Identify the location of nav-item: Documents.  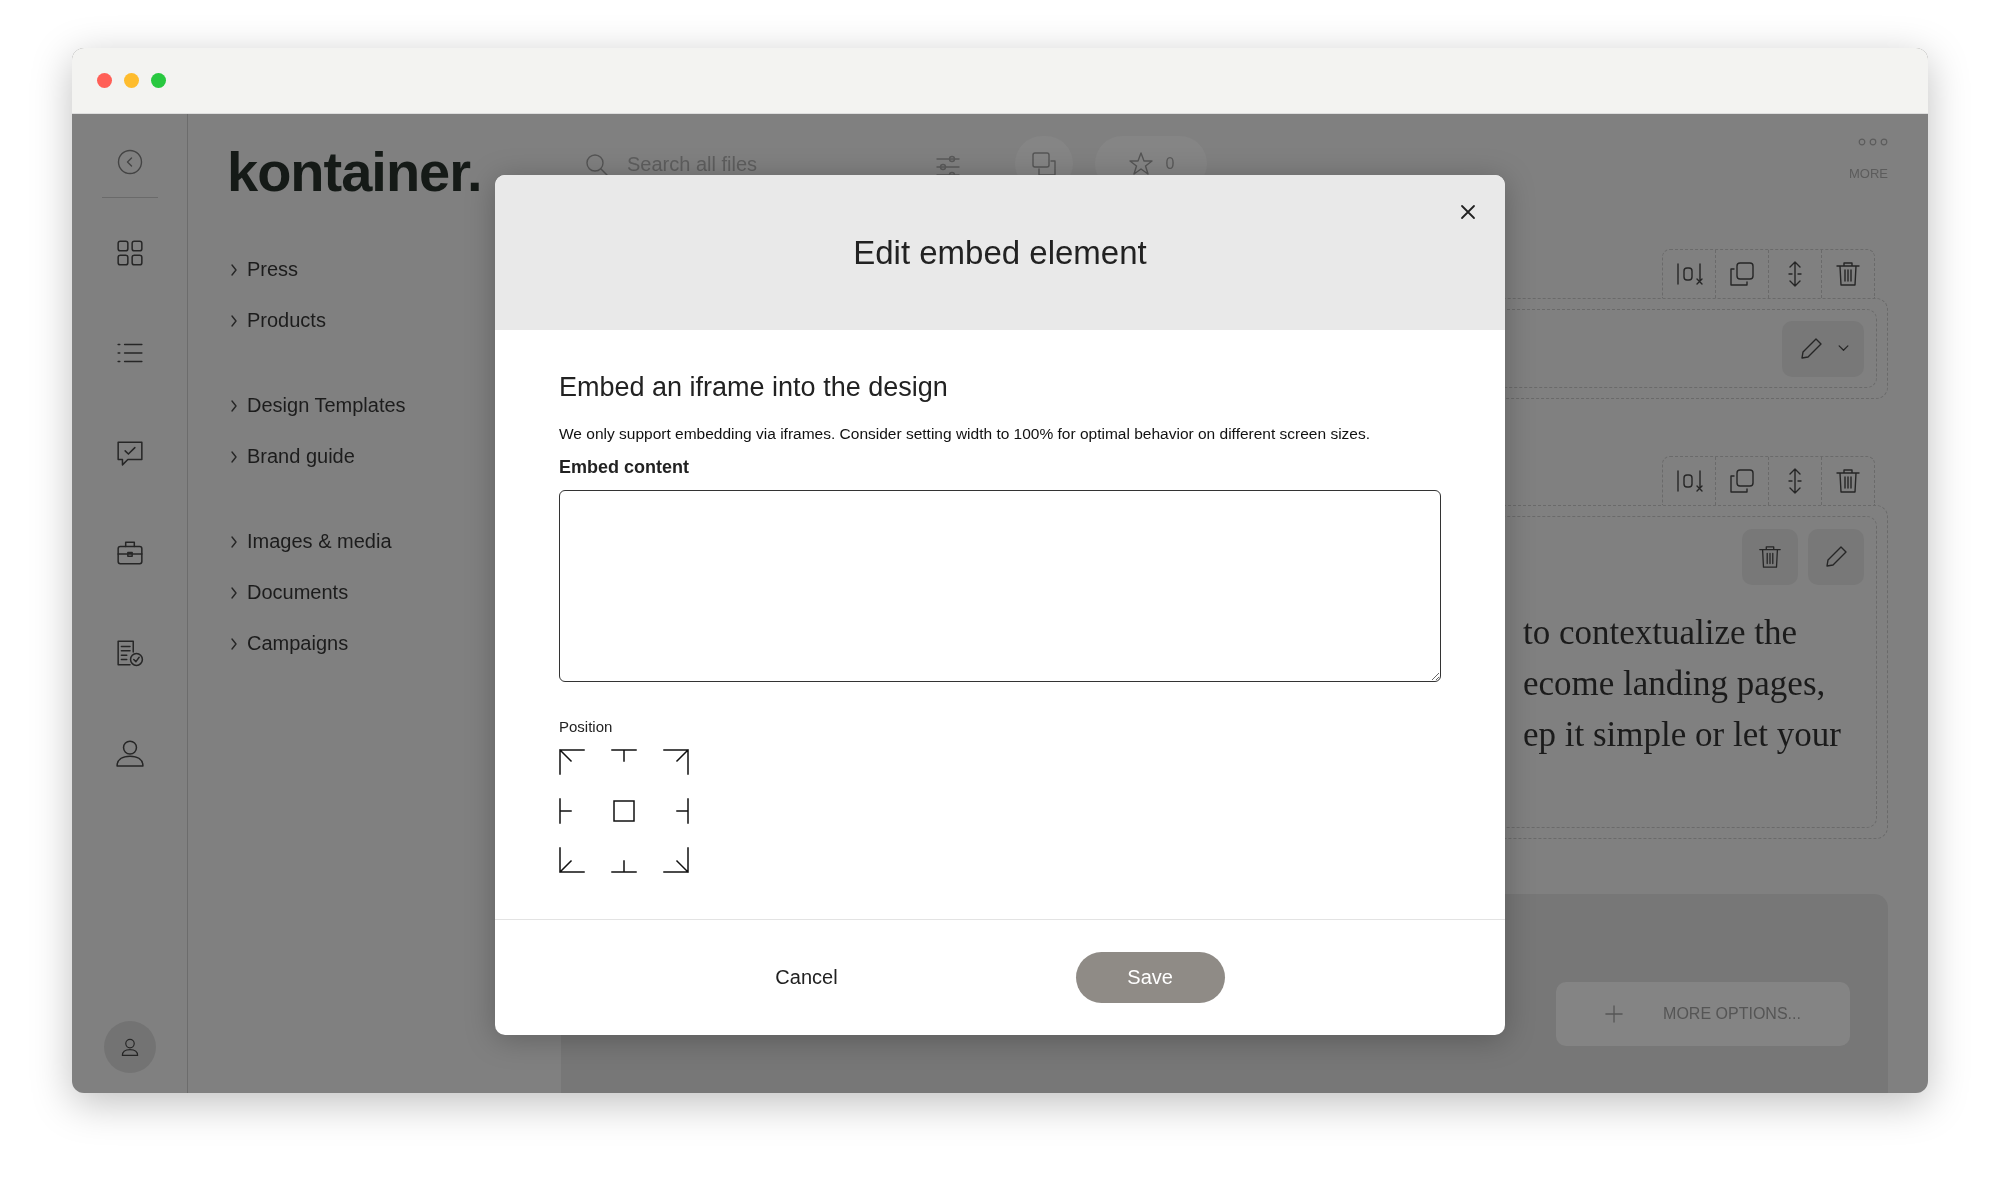
(298, 592).